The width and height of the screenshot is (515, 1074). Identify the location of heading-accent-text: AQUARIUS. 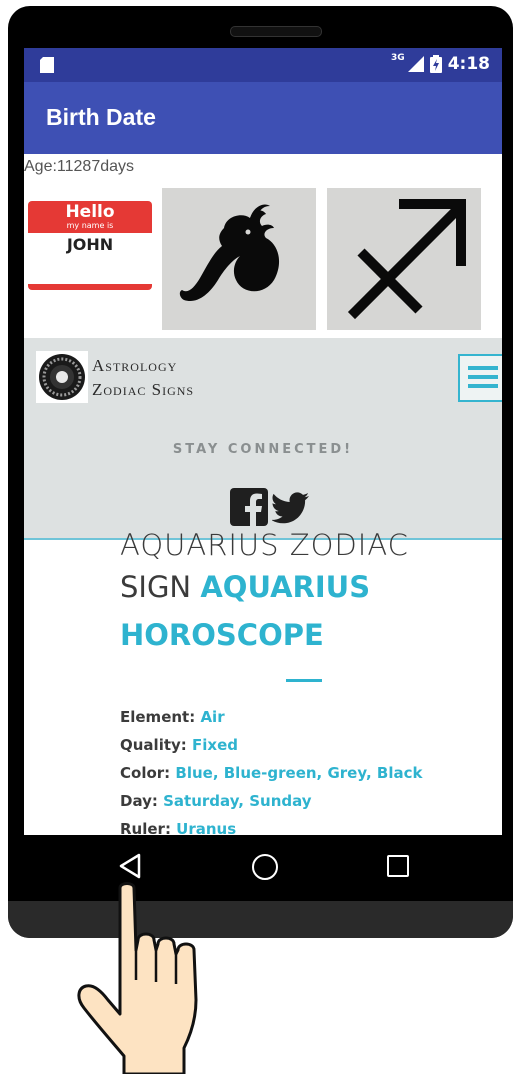
(285, 587).